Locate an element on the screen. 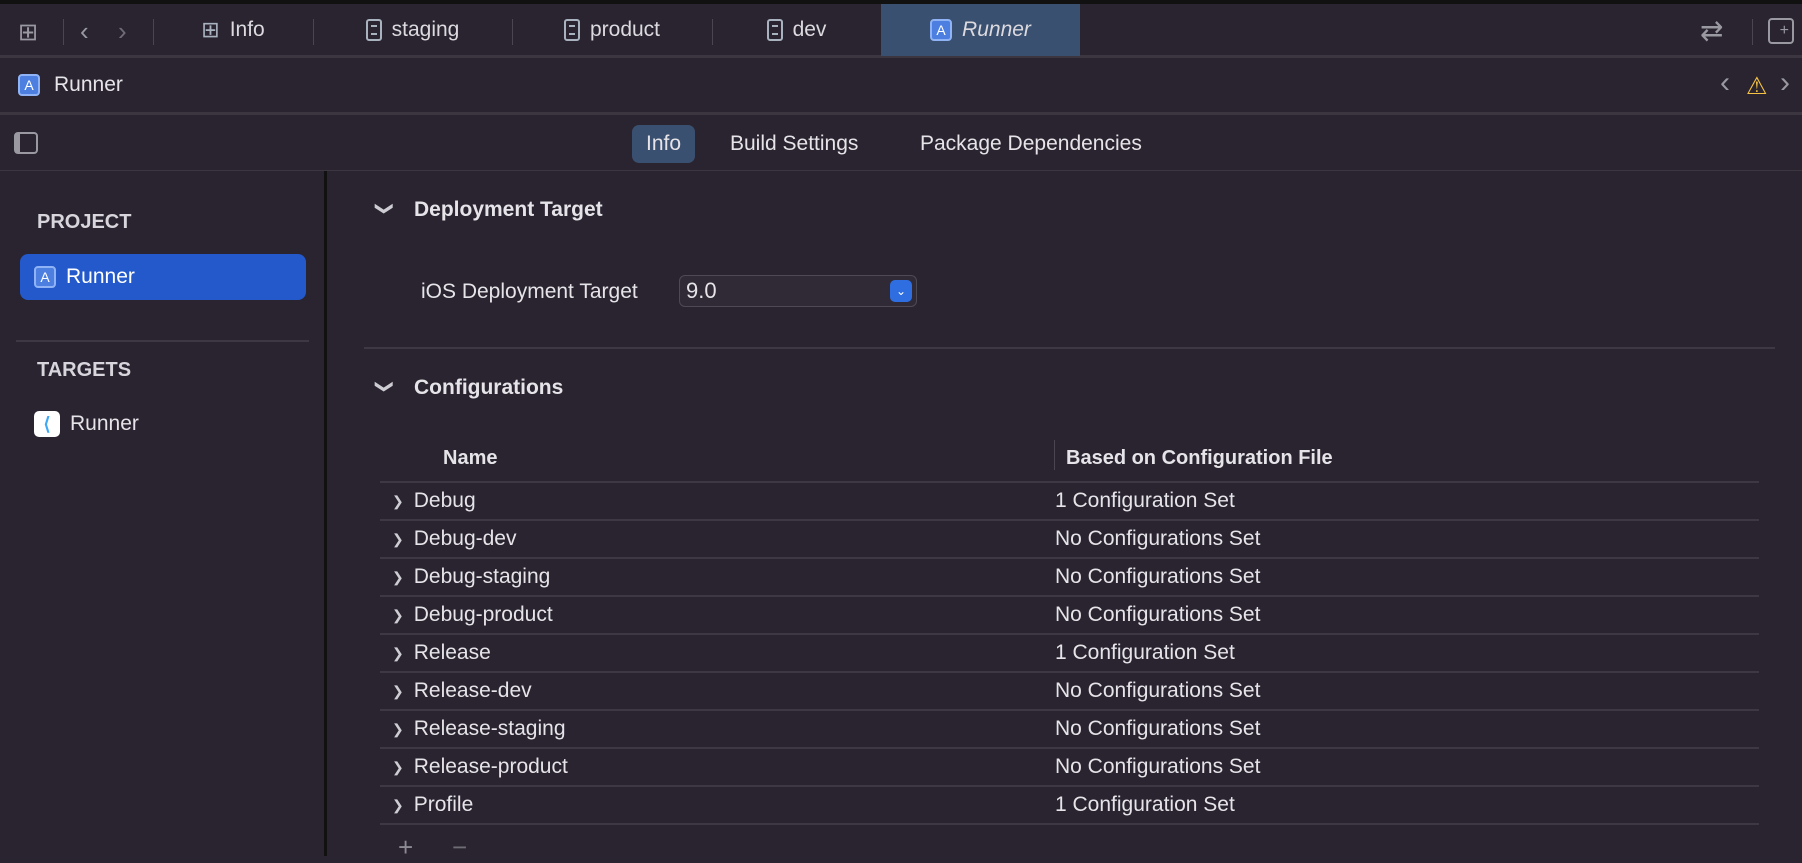  configuration-name: Release-staging is located at coordinates (489, 728).